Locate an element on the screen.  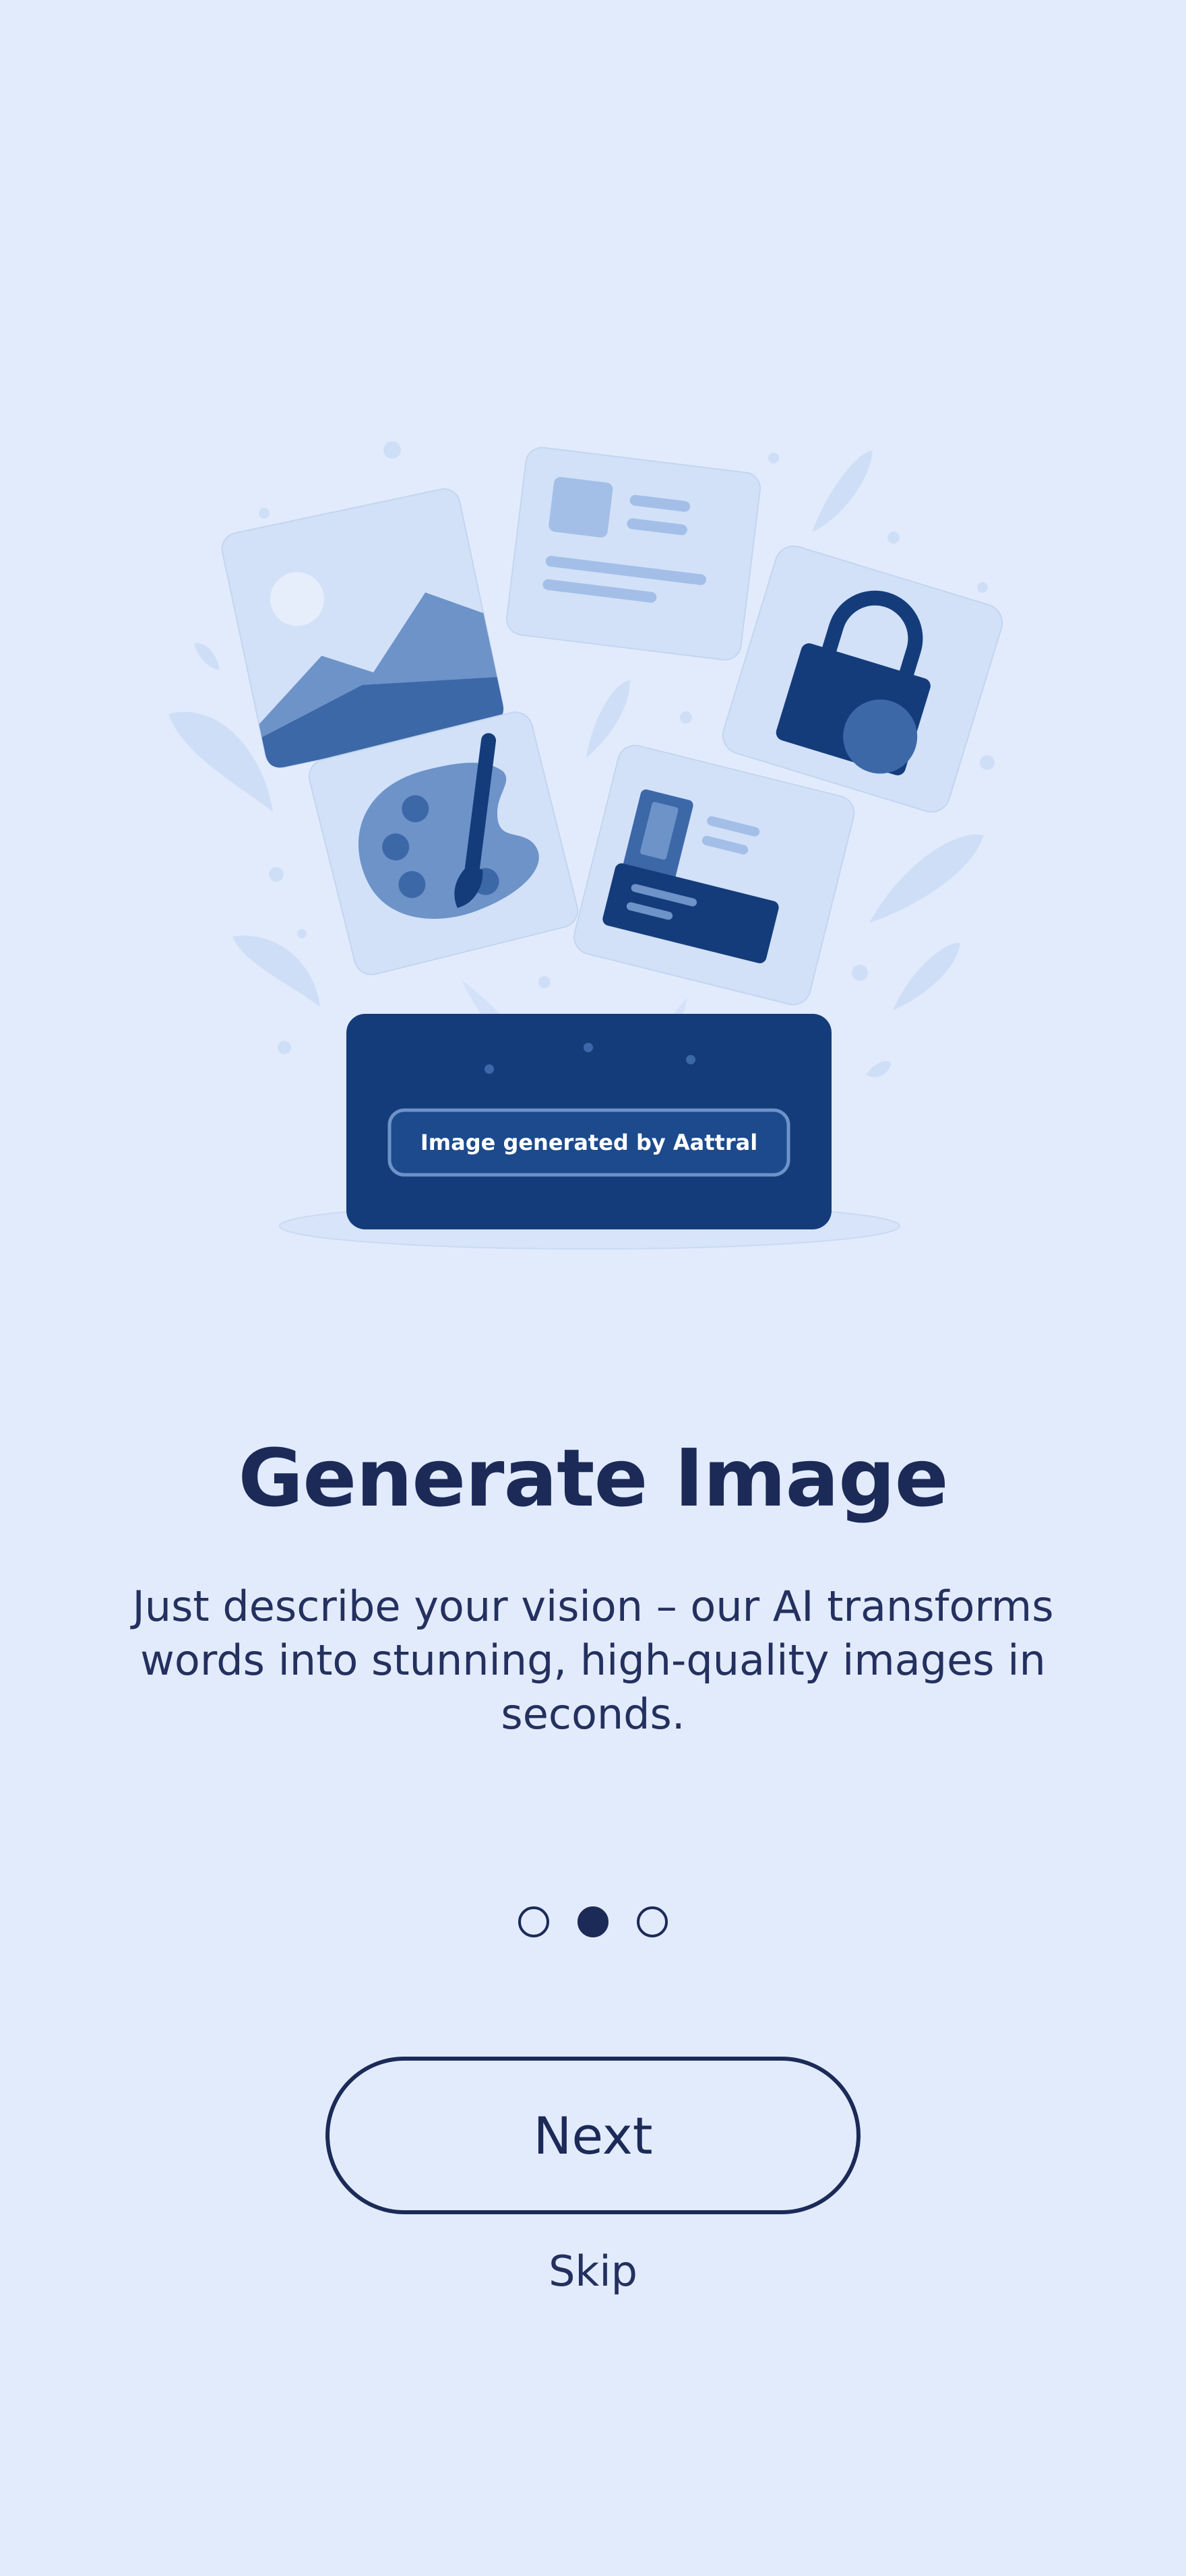
text-card-icon is located at coordinates (633, 554).